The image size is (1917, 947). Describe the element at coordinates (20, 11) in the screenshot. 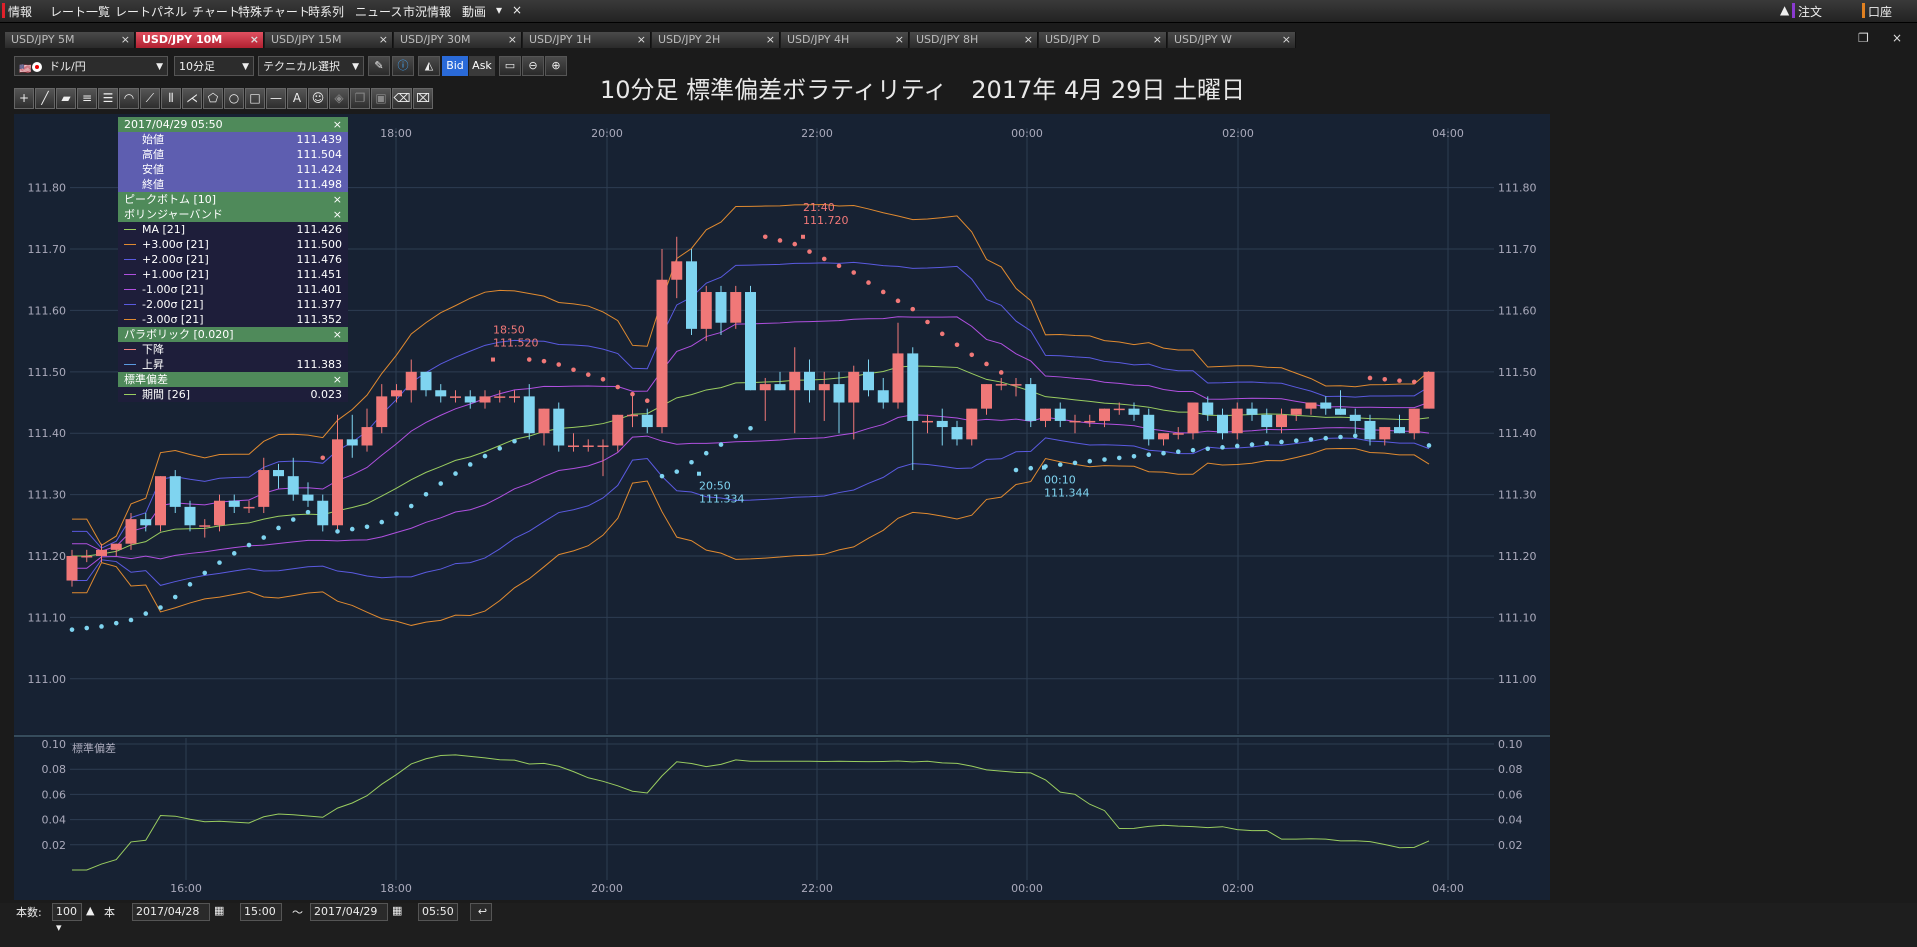

I see `menu-item-info: 情報` at that location.